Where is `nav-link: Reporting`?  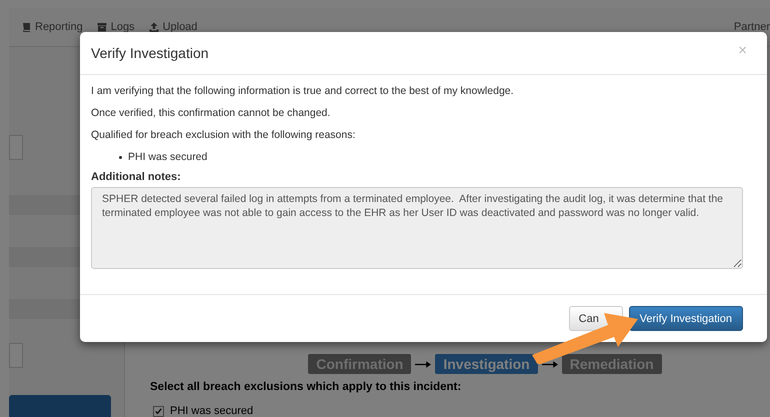
nav-link: Reporting is located at coordinates (52, 27).